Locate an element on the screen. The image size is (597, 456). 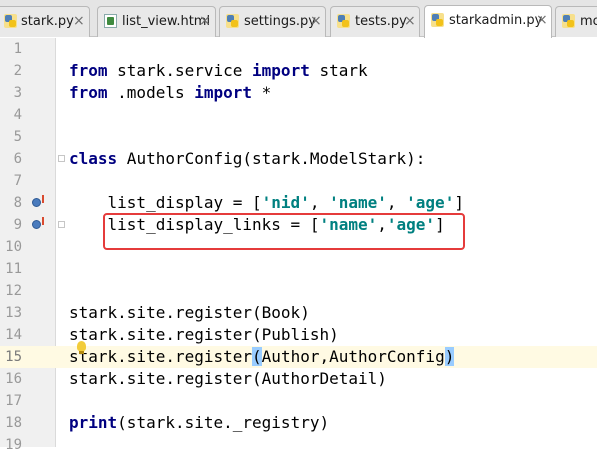
code-line: 14 stark.site.register(Publish) is located at coordinates (298, 335).